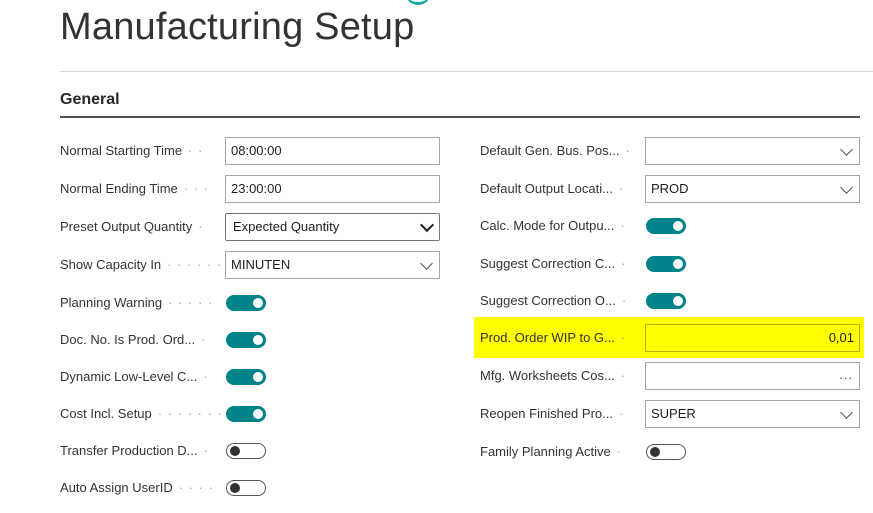  What do you see at coordinates (134, 450) in the screenshot?
I see `field-label: Transfer Production D... ·` at bounding box center [134, 450].